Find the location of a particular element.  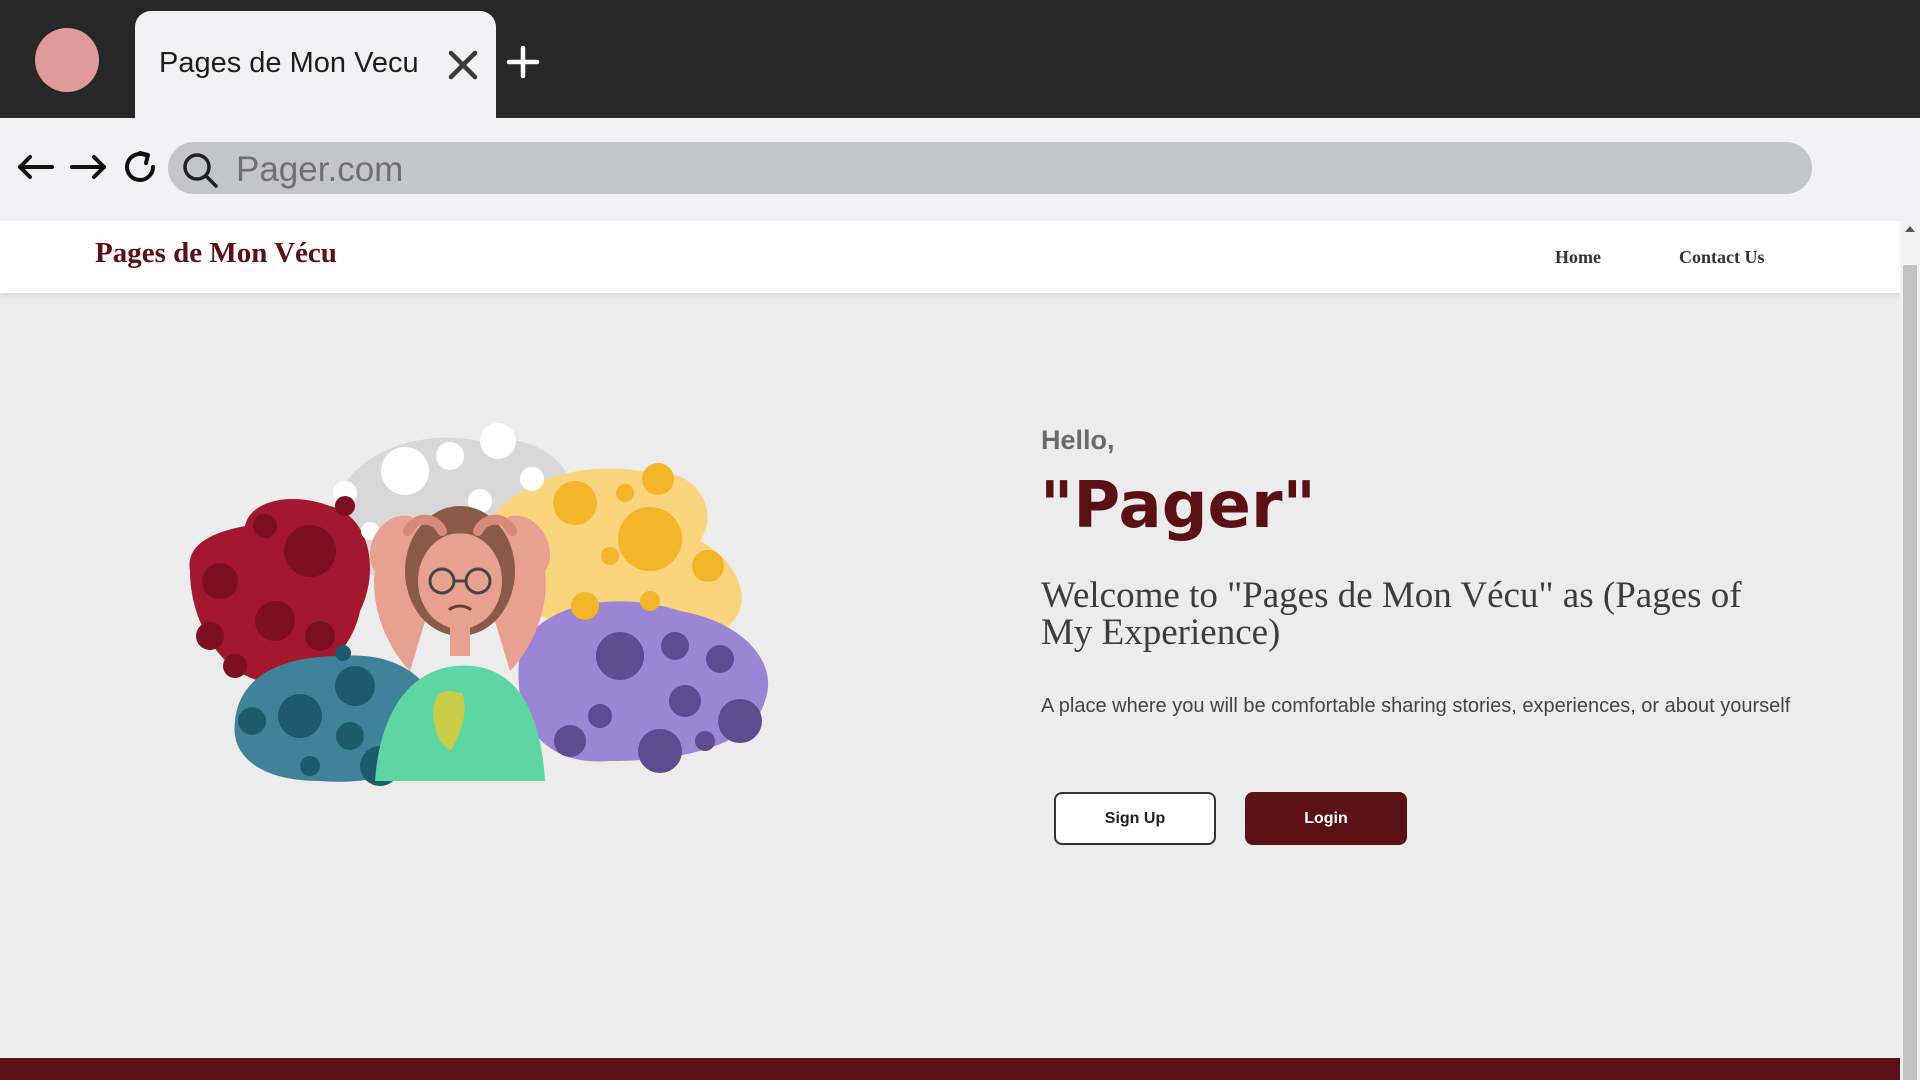

browser-tab-bar: Pages de Mon Vecu is located at coordinates (960, 59).